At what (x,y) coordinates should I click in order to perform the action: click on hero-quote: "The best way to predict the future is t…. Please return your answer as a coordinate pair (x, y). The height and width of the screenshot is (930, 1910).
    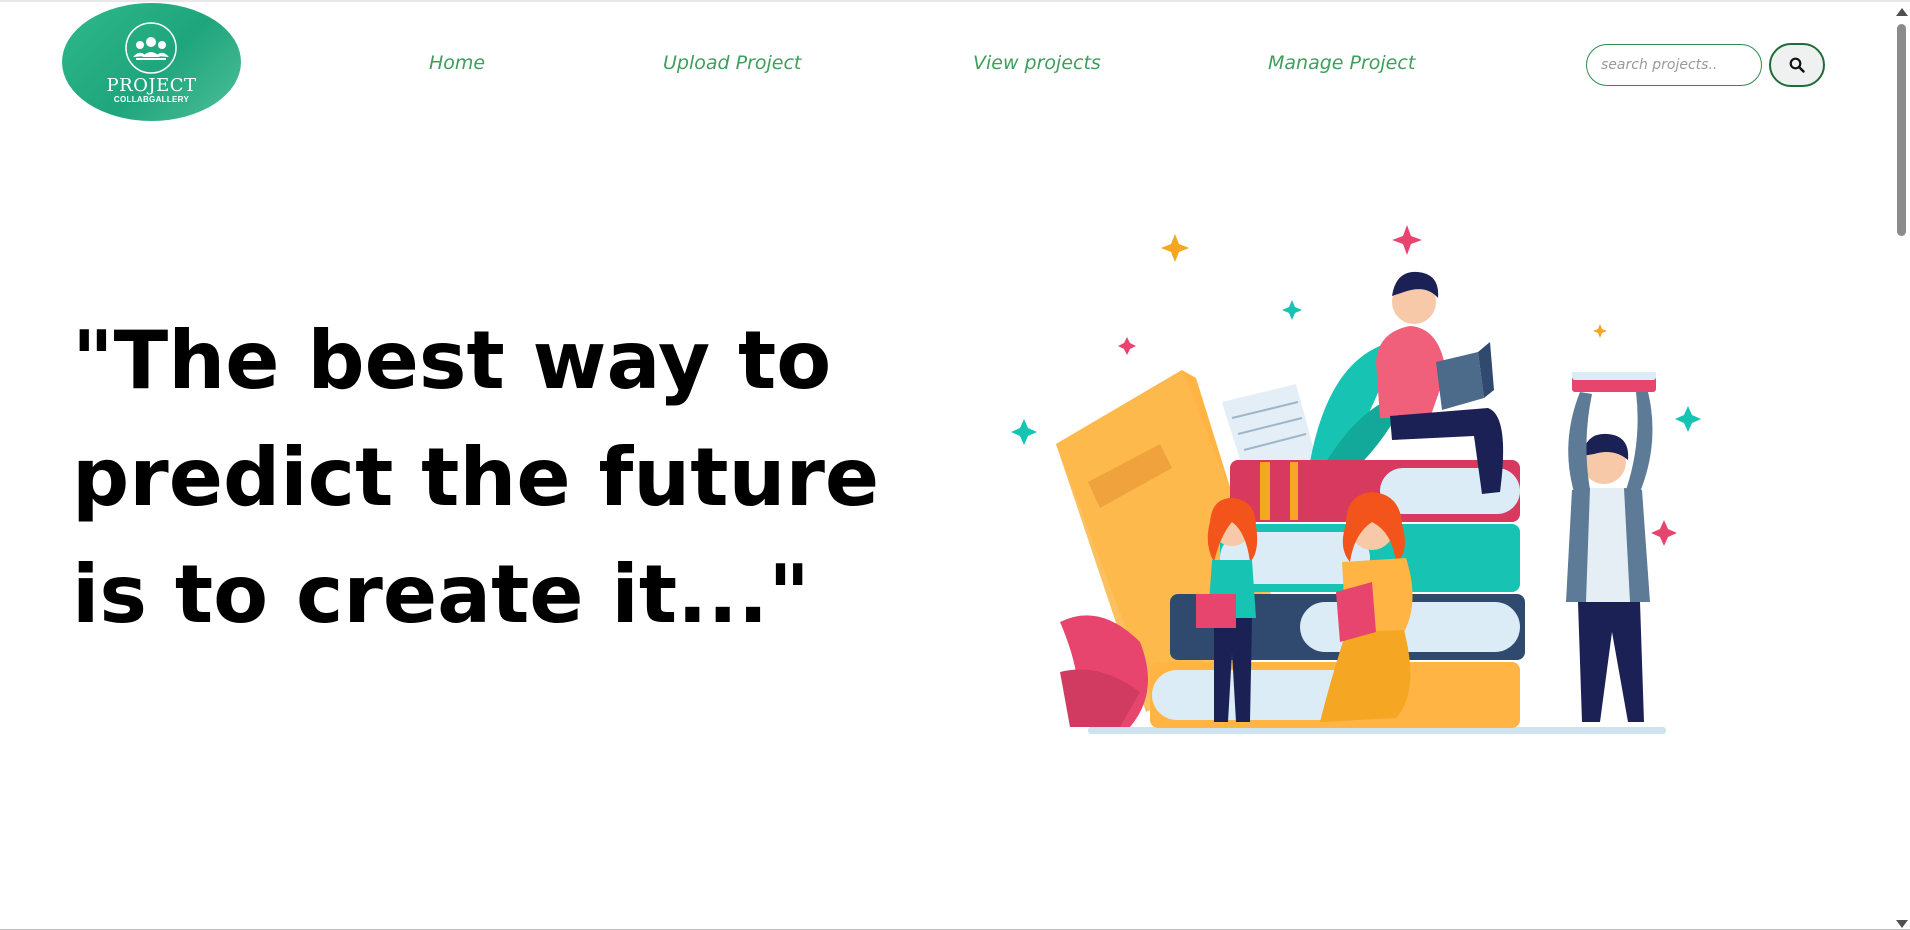
    Looking at the image, I should click on (476, 477).